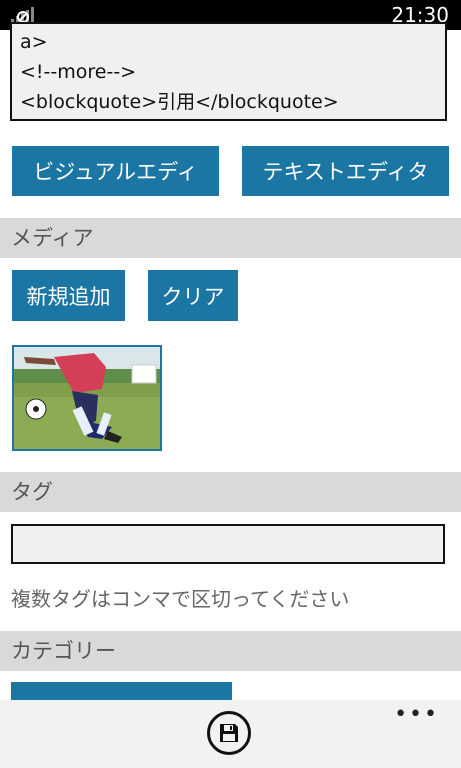 The image size is (461, 768). What do you see at coordinates (193, 295) in the screenshot?
I see `clear-media-button: クリア` at bounding box center [193, 295].